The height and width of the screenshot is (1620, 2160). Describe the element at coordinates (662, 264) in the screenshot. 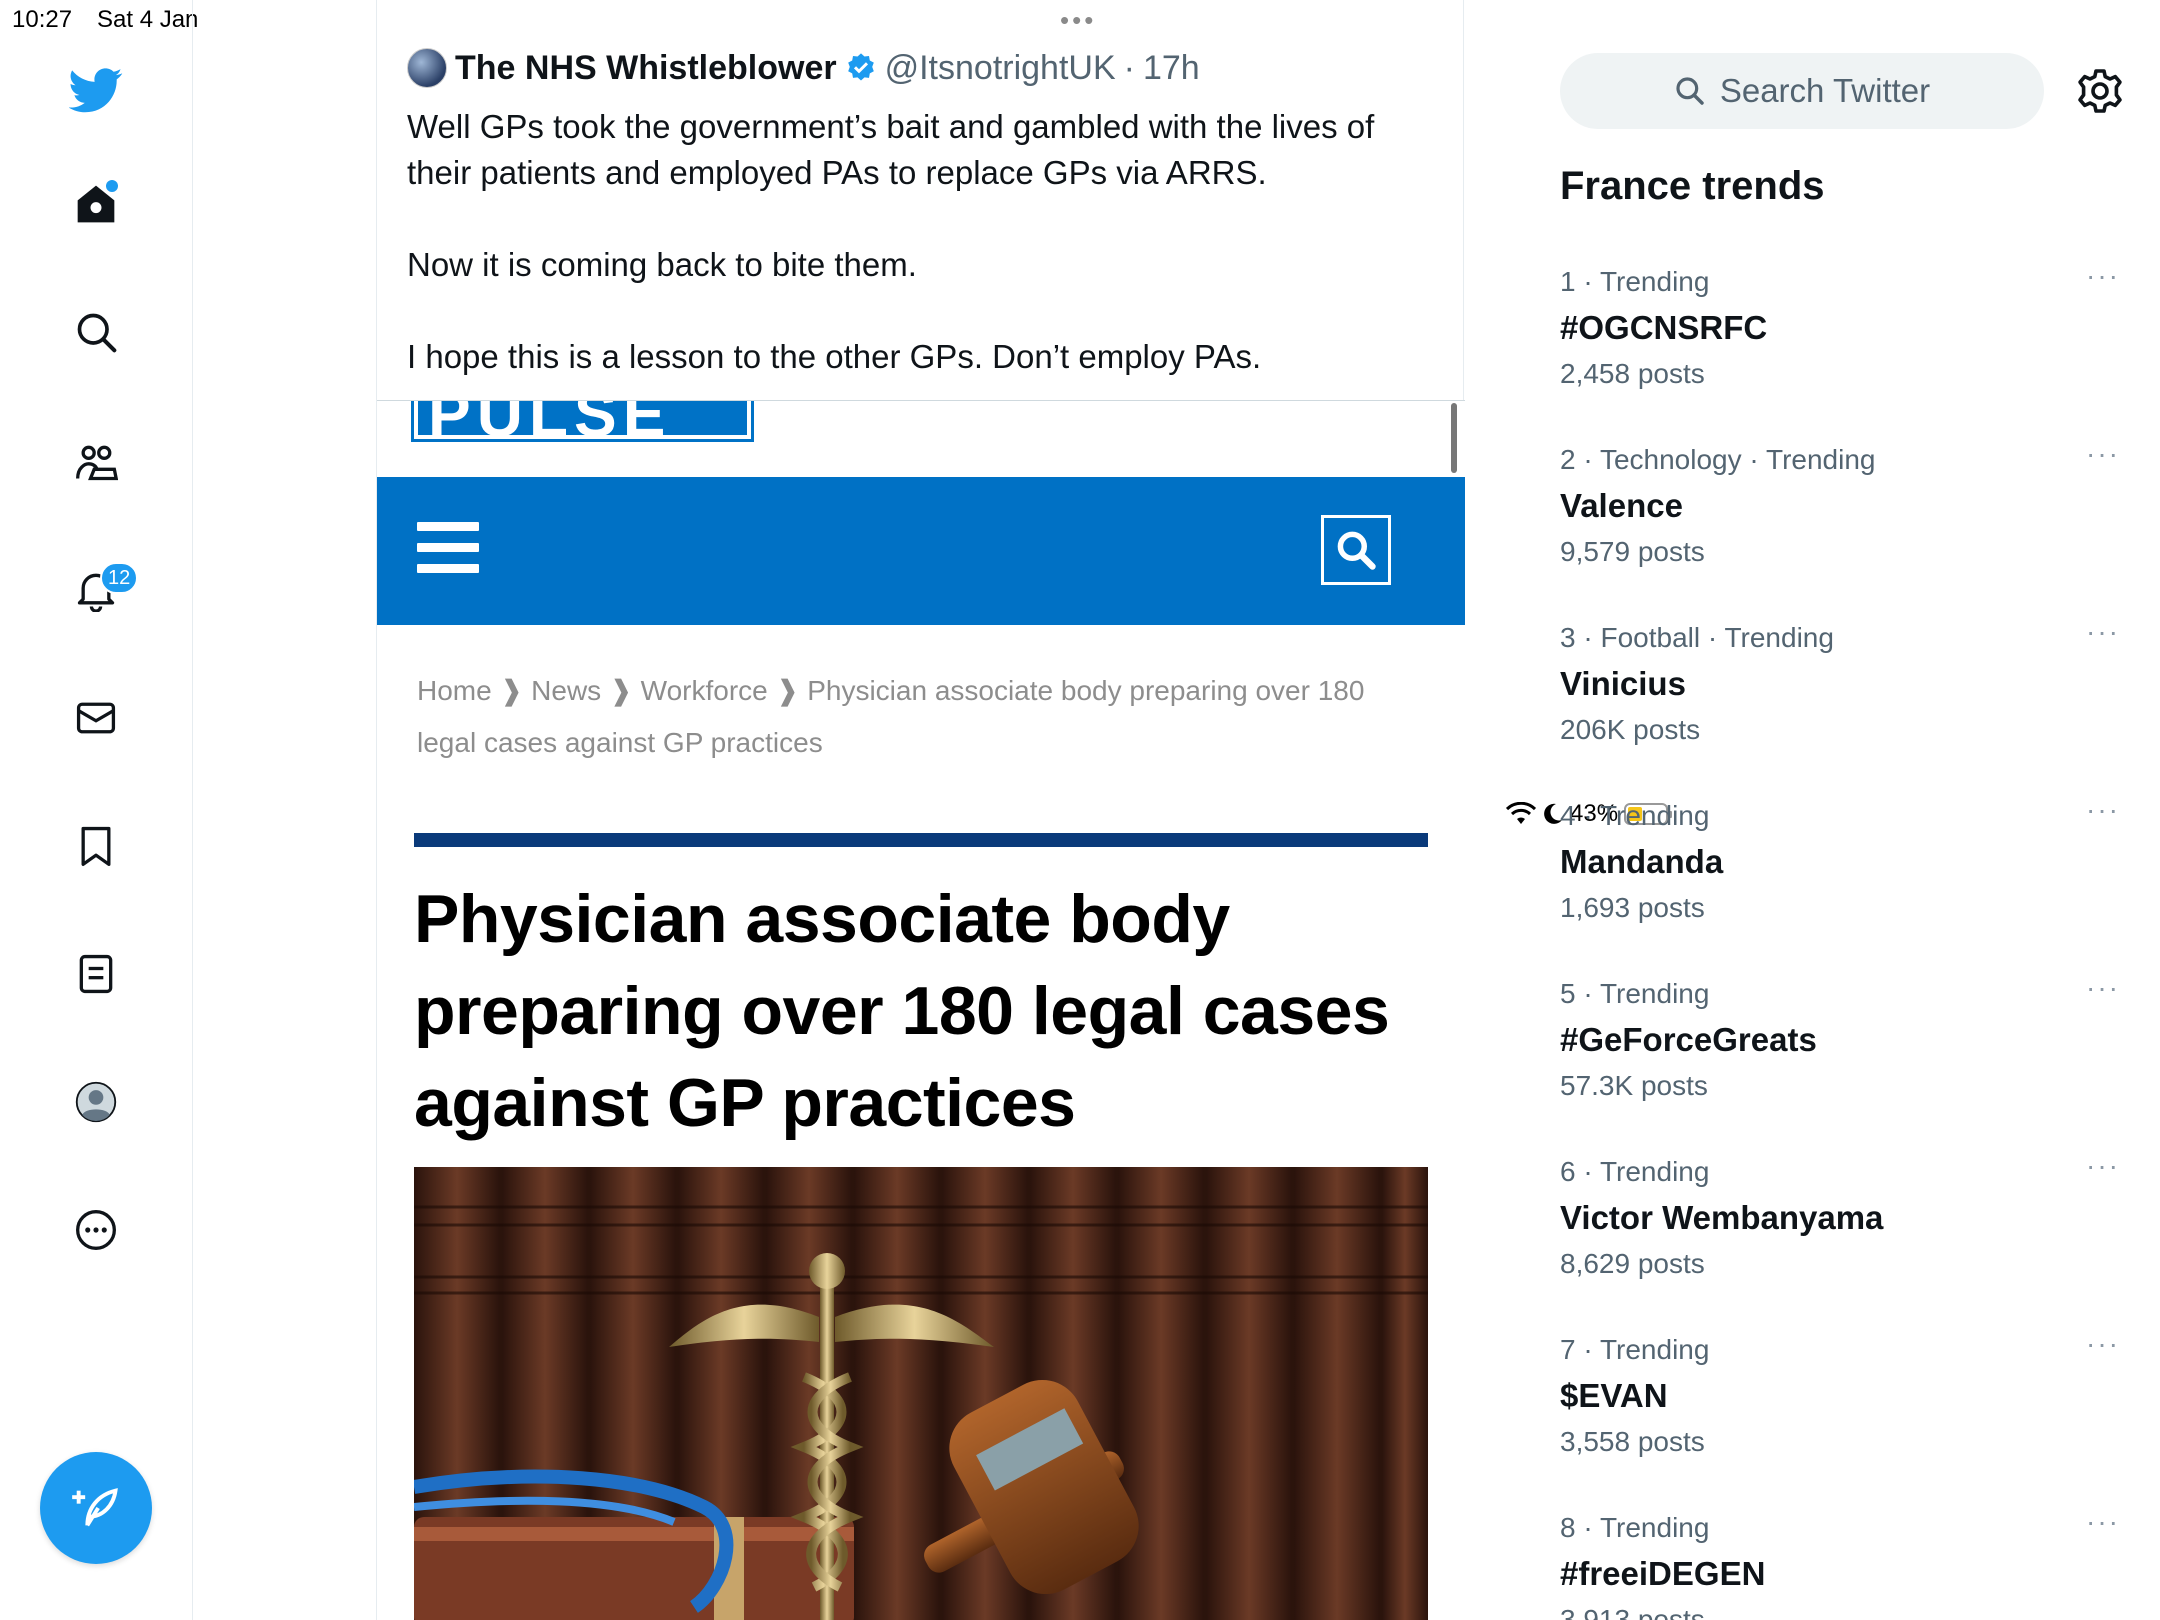

I see `tweet-paragraph: Now it is coming back to bite them.` at that location.